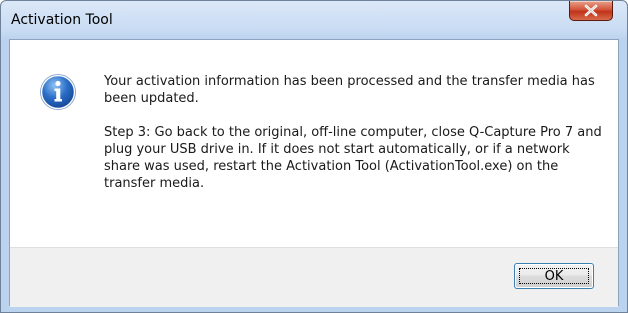 Image resolution: width=628 pixels, height=313 pixels. Describe the element at coordinates (62, 20) in the screenshot. I see `window-title: Activation Tool` at that location.